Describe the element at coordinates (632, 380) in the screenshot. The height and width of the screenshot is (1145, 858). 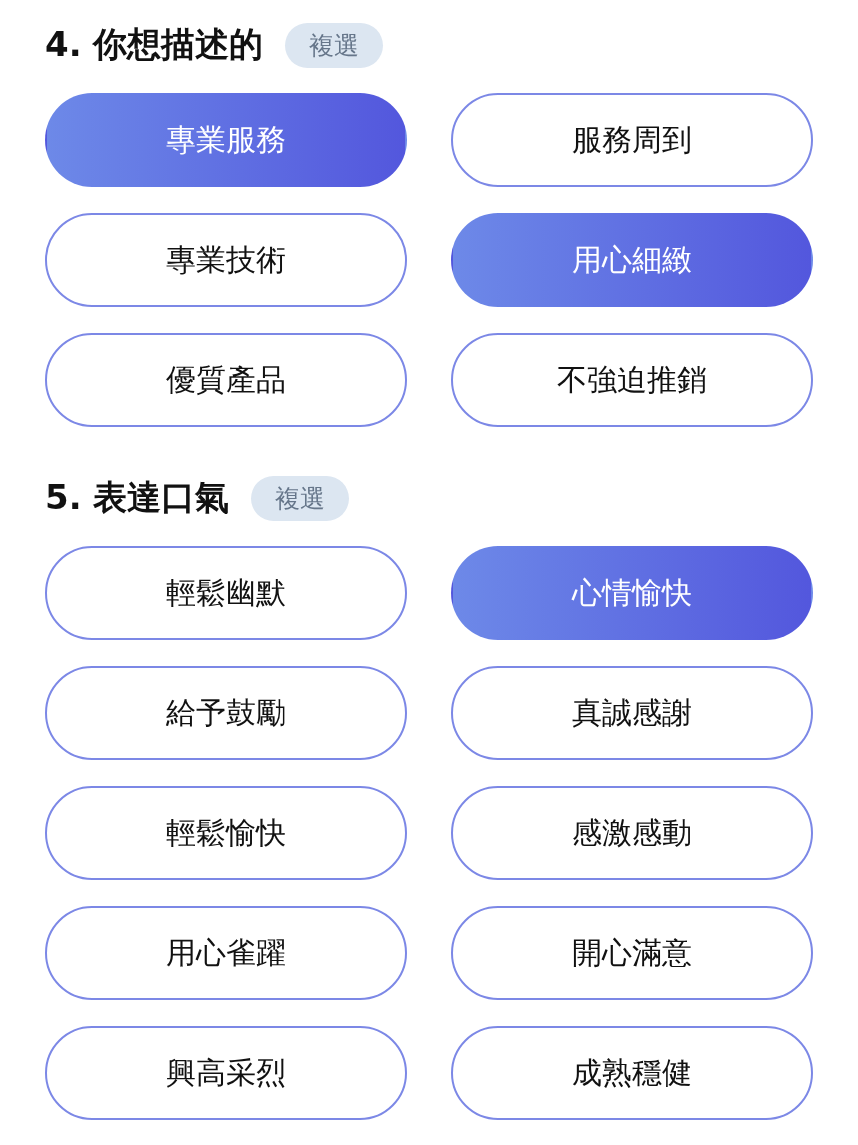
I see `option-button: 不強迫推銷` at that location.